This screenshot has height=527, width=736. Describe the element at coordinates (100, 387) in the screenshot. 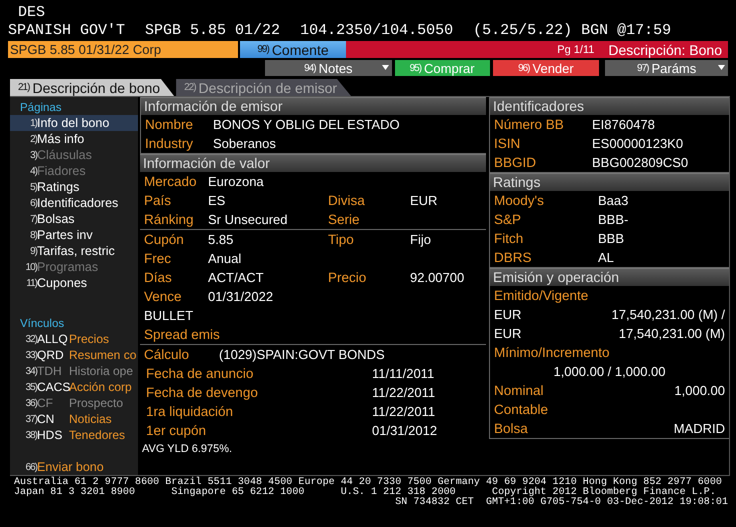

I see `link-label: Acción corp` at that location.